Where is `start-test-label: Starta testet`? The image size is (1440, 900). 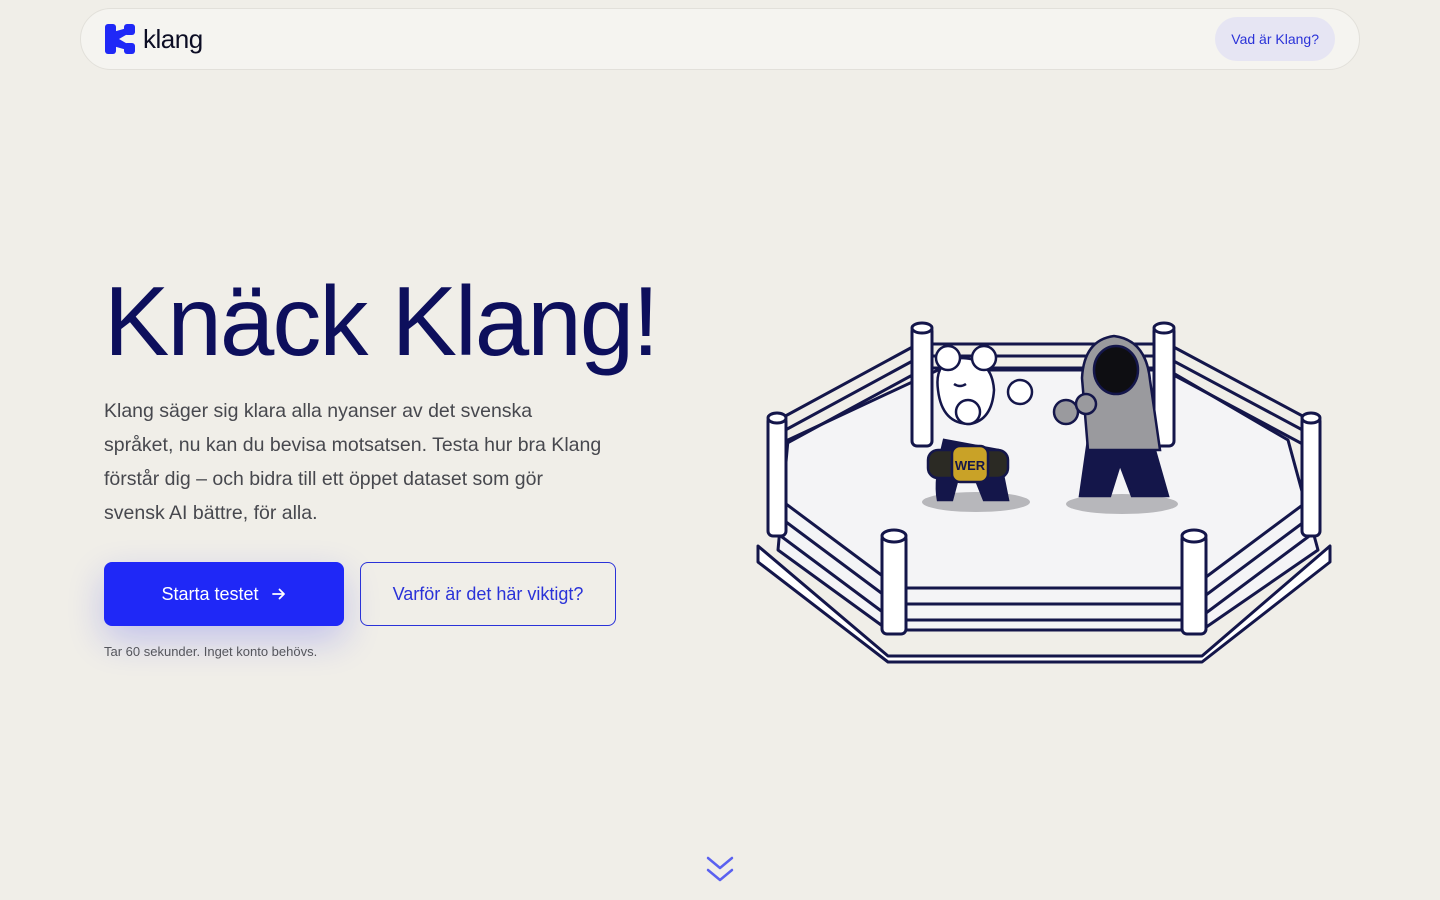 start-test-label: Starta testet is located at coordinates (210, 593).